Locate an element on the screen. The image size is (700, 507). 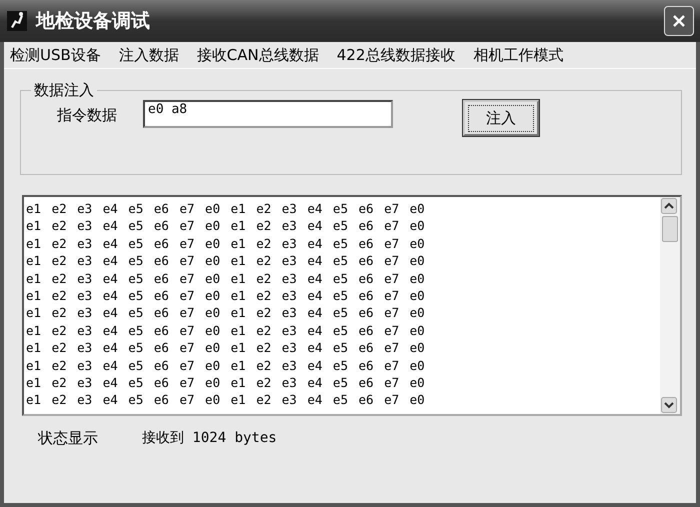
close-icon is located at coordinates (679, 21).